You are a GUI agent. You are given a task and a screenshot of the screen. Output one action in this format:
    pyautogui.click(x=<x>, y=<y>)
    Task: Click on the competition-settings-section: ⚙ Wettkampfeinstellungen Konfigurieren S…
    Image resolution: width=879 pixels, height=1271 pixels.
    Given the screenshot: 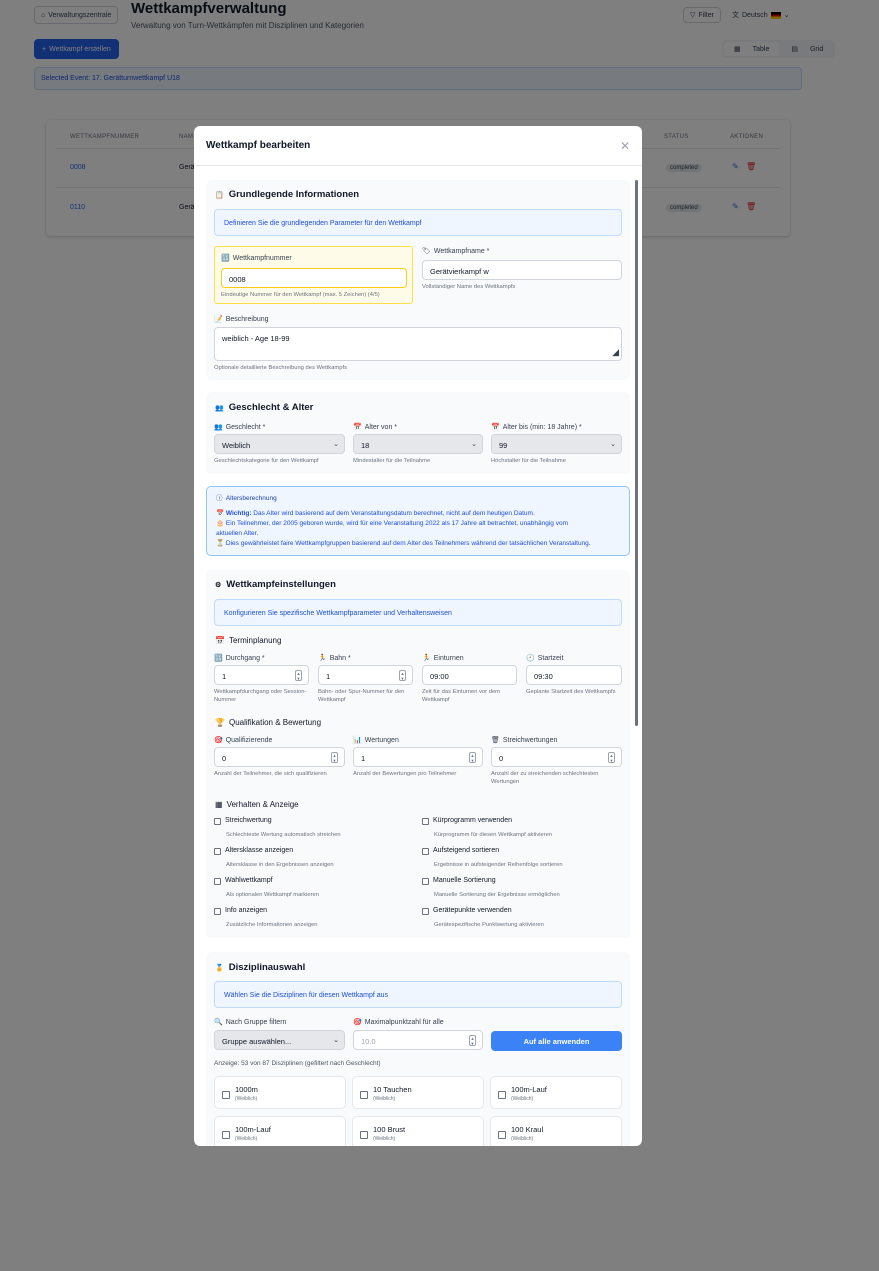 What is the action you would take?
    pyautogui.click(x=418, y=754)
    